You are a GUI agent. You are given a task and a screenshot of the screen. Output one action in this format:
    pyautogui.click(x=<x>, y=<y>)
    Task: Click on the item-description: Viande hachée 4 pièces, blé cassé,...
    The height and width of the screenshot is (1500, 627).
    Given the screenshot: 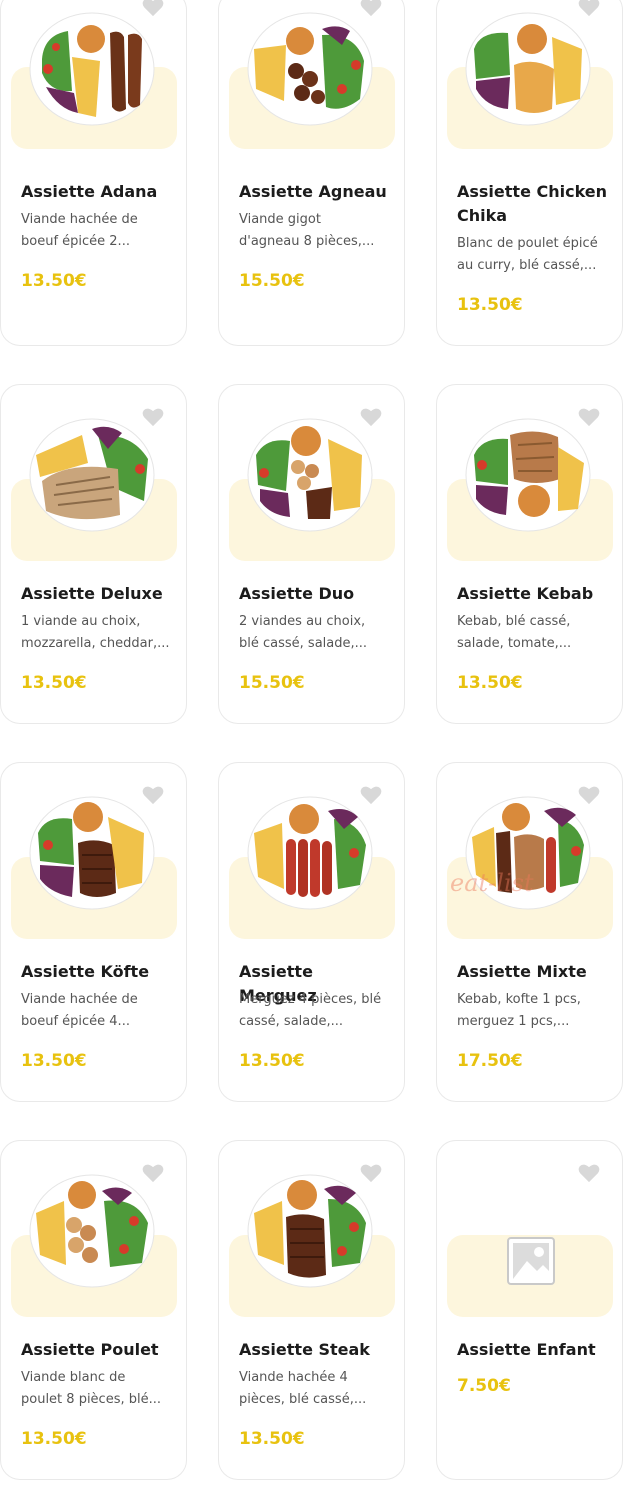 What is the action you would take?
    pyautogui.click(x=314, y=1389)
    